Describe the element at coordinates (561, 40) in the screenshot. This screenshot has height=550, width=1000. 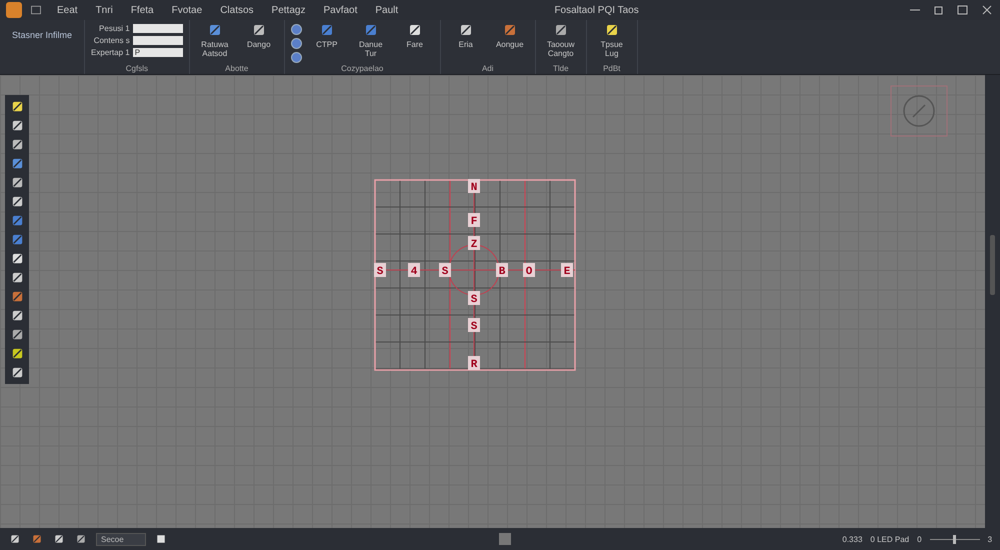
I see `ribbon-button: Taoouw Cangto` at that location.